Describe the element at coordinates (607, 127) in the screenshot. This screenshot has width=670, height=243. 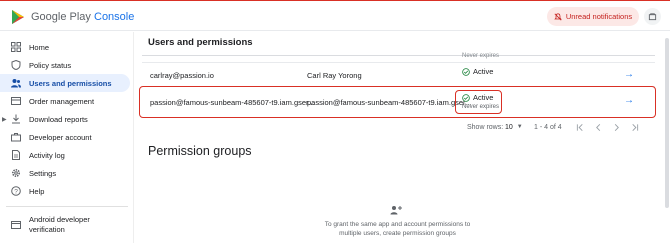
I see `pager-controls` at that location.